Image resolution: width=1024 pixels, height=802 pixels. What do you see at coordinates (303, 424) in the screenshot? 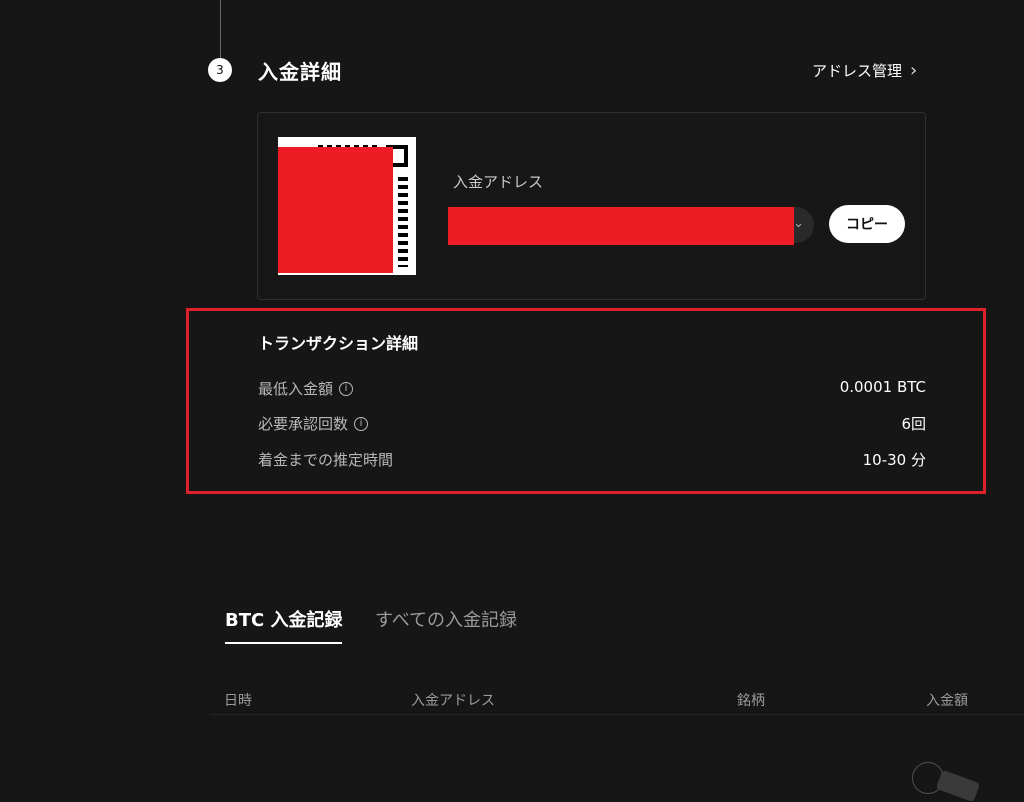
I see `confirmations-label: 必要承認回数` at bounding box center [303, 424].